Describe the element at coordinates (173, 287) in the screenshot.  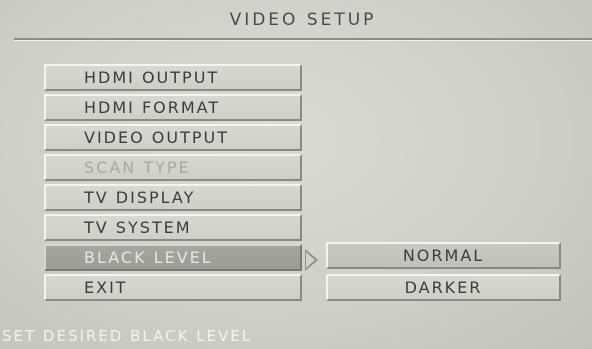
I see `menu-item-exit: EXIT` at that location.